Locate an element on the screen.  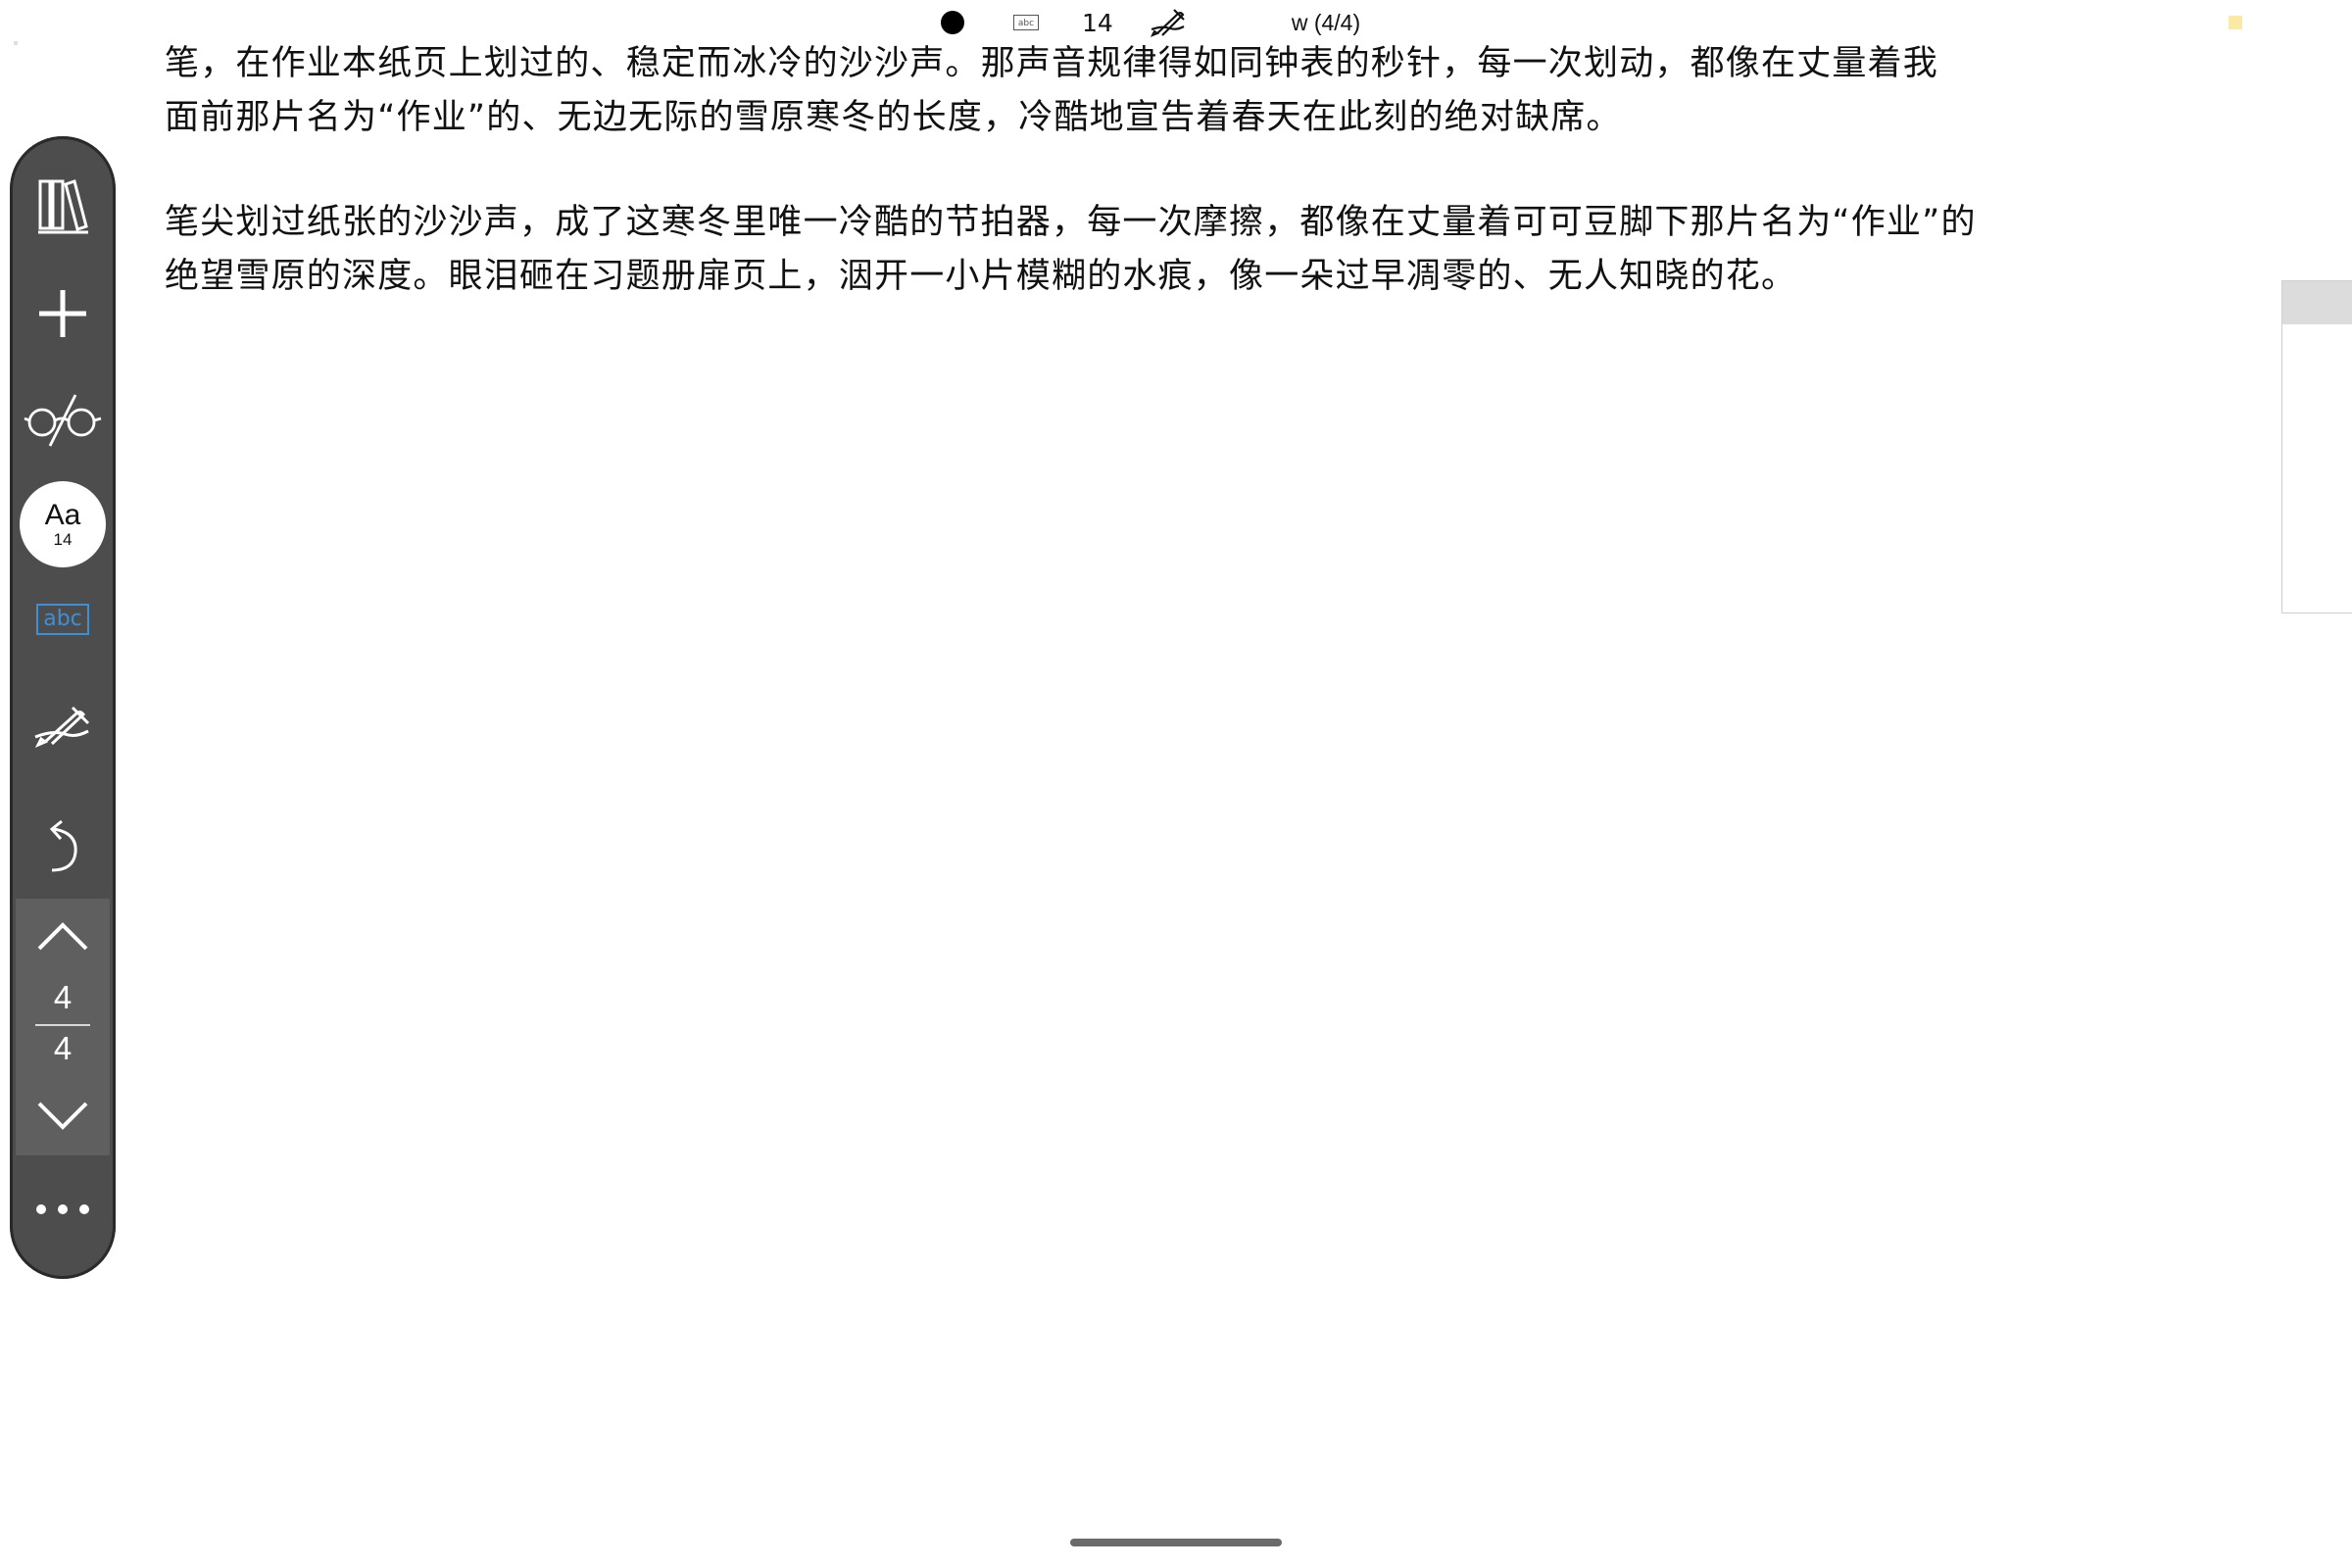
library-button is located at coordinates (63, 206).